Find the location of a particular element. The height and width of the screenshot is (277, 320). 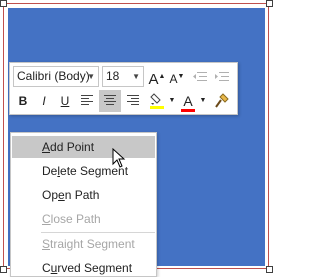

font-color-dropdown: ▼ is located at coordinates (203, 101).